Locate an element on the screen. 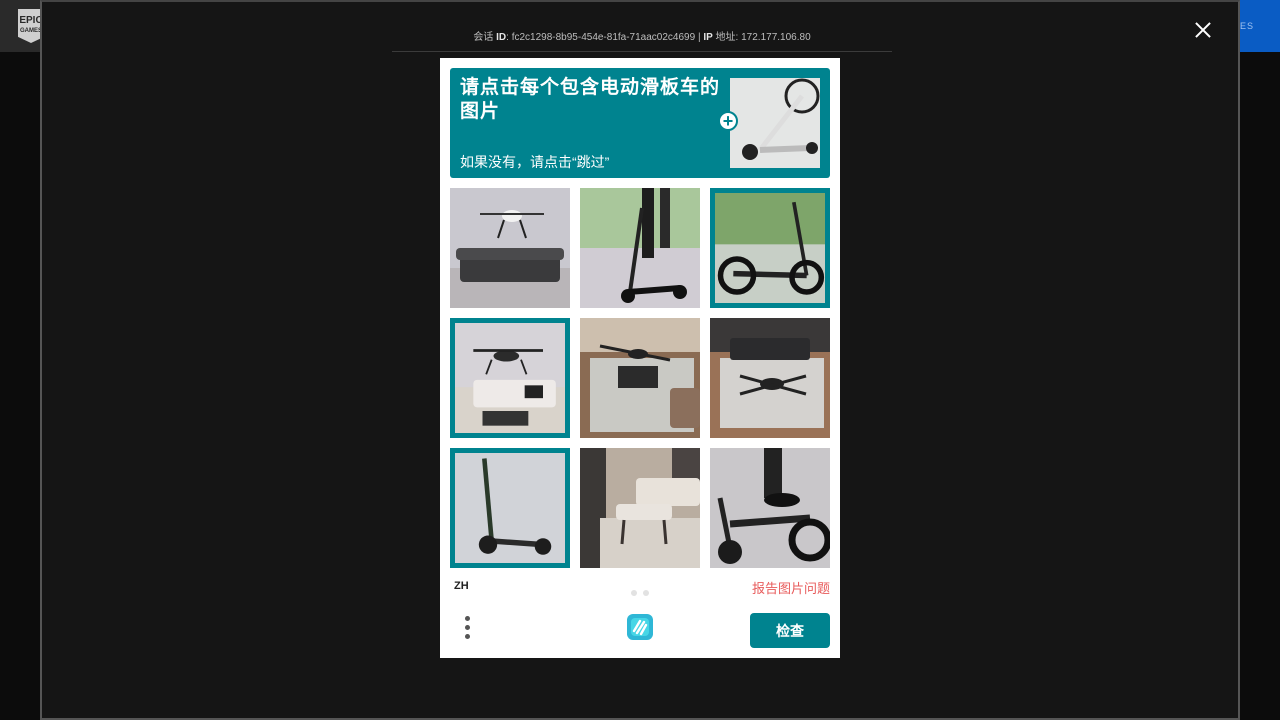 This screenshot has height=720, width=1280. ip-label: IP is located at coordinates (708, 37).